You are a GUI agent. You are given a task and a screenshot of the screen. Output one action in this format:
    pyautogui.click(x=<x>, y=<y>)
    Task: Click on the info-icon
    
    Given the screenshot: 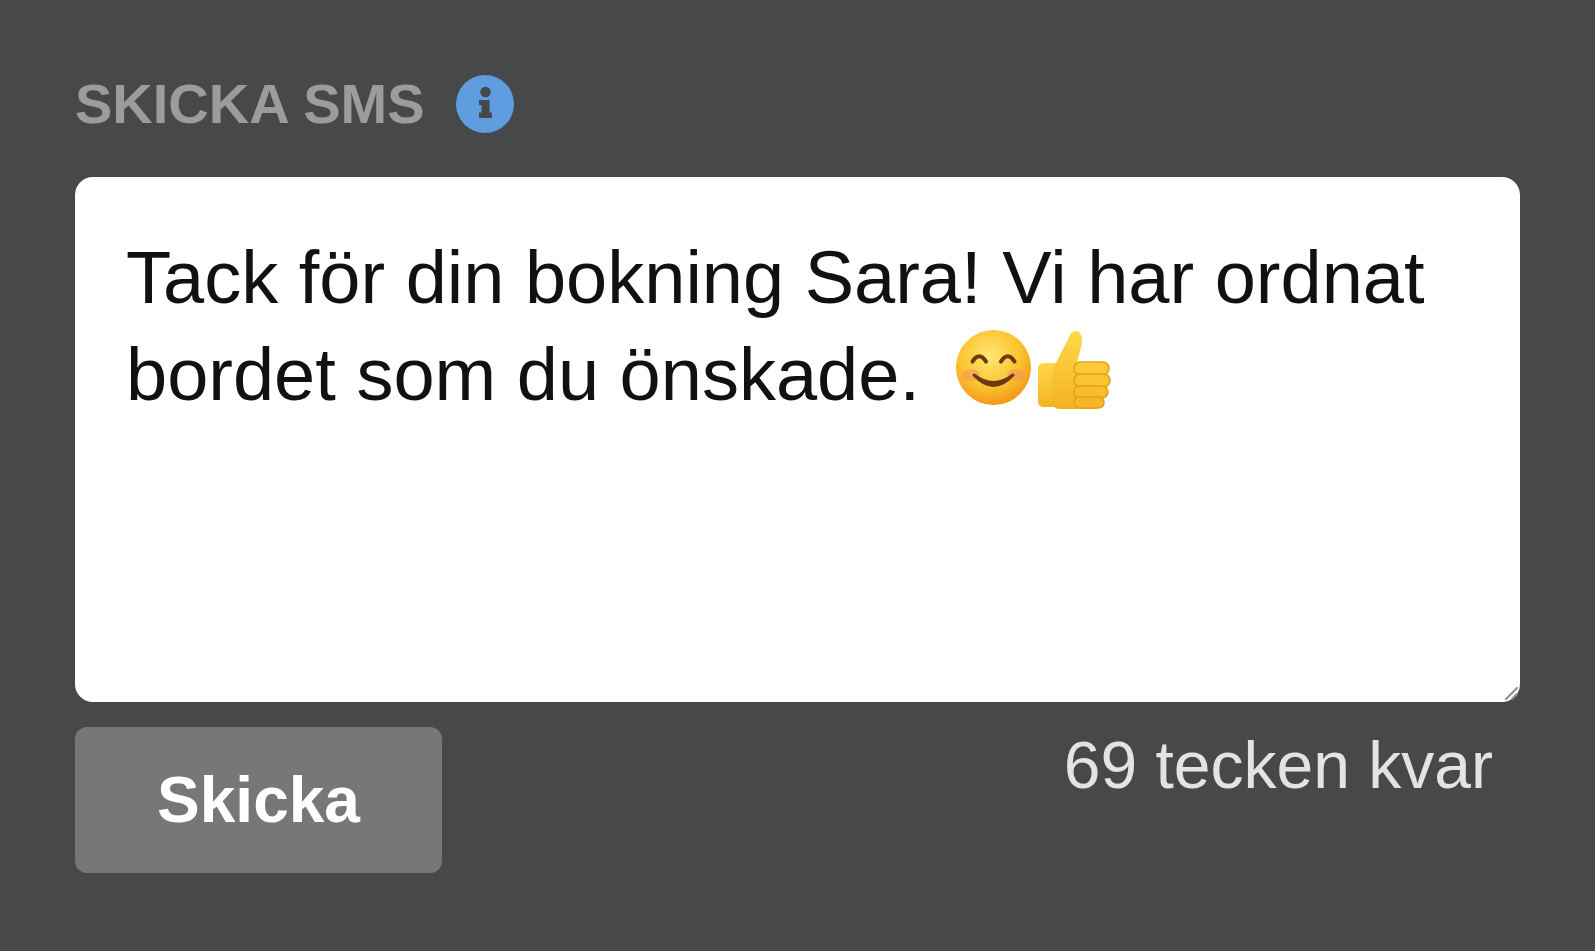 What is the action you would take?
    pyautogui.click(x=484, y=104)
    